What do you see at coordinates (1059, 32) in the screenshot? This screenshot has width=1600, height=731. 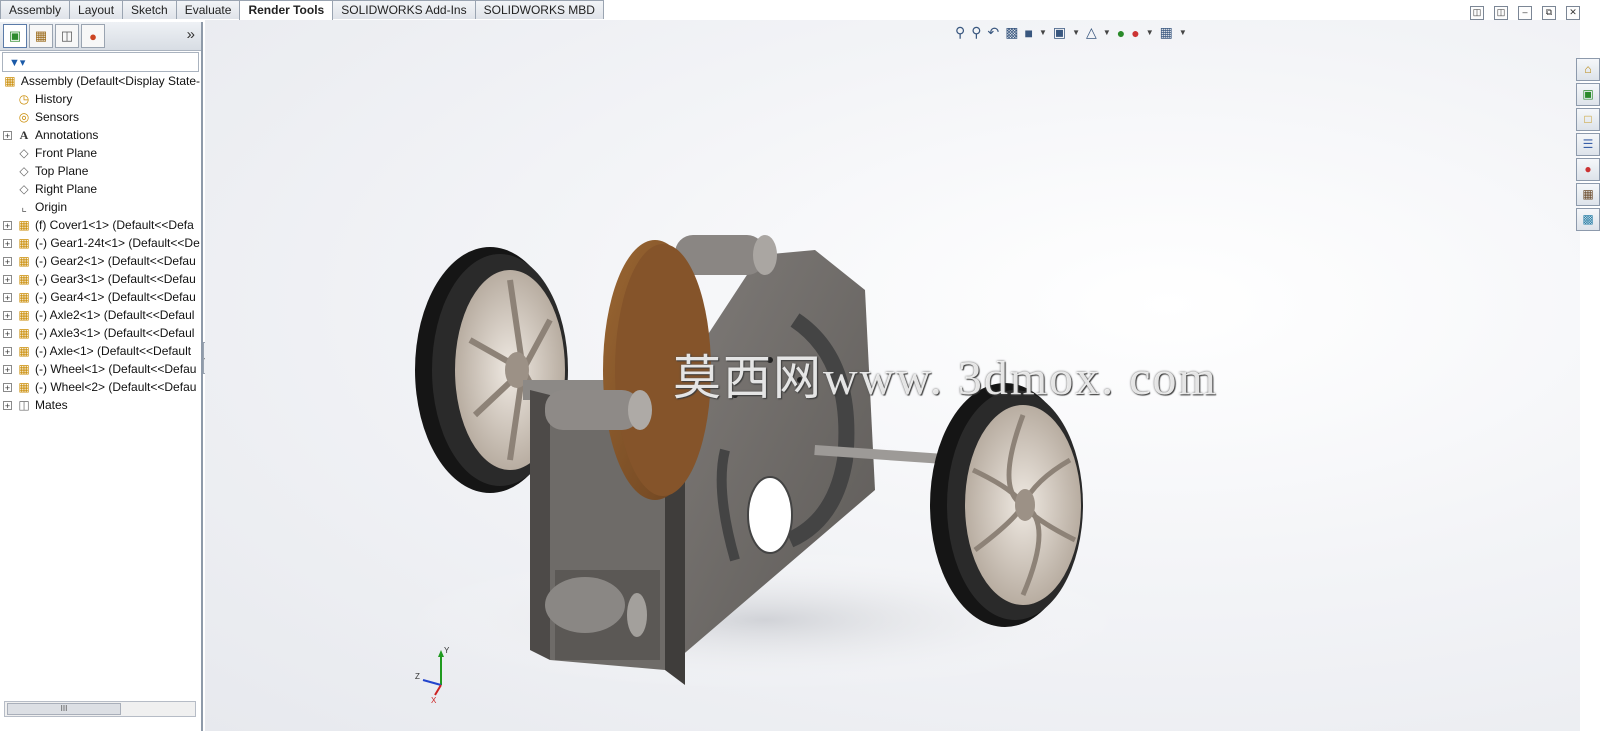 I see `view-orientation-icon: ▣` at bounding box center [1059, 32].